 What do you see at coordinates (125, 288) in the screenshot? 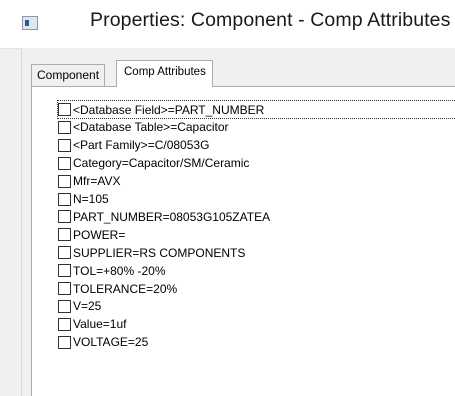
I see `attribute-label: TOLERANCE=20%` at bounding box center [125, 288].